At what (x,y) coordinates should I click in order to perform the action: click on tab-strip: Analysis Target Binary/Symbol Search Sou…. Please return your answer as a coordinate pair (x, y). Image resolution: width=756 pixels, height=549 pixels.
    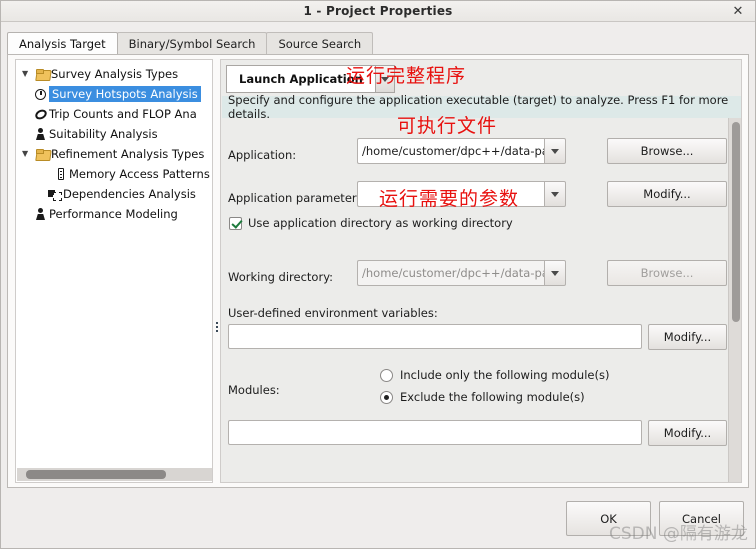
    Looking at the image, I should click on (378, 43).